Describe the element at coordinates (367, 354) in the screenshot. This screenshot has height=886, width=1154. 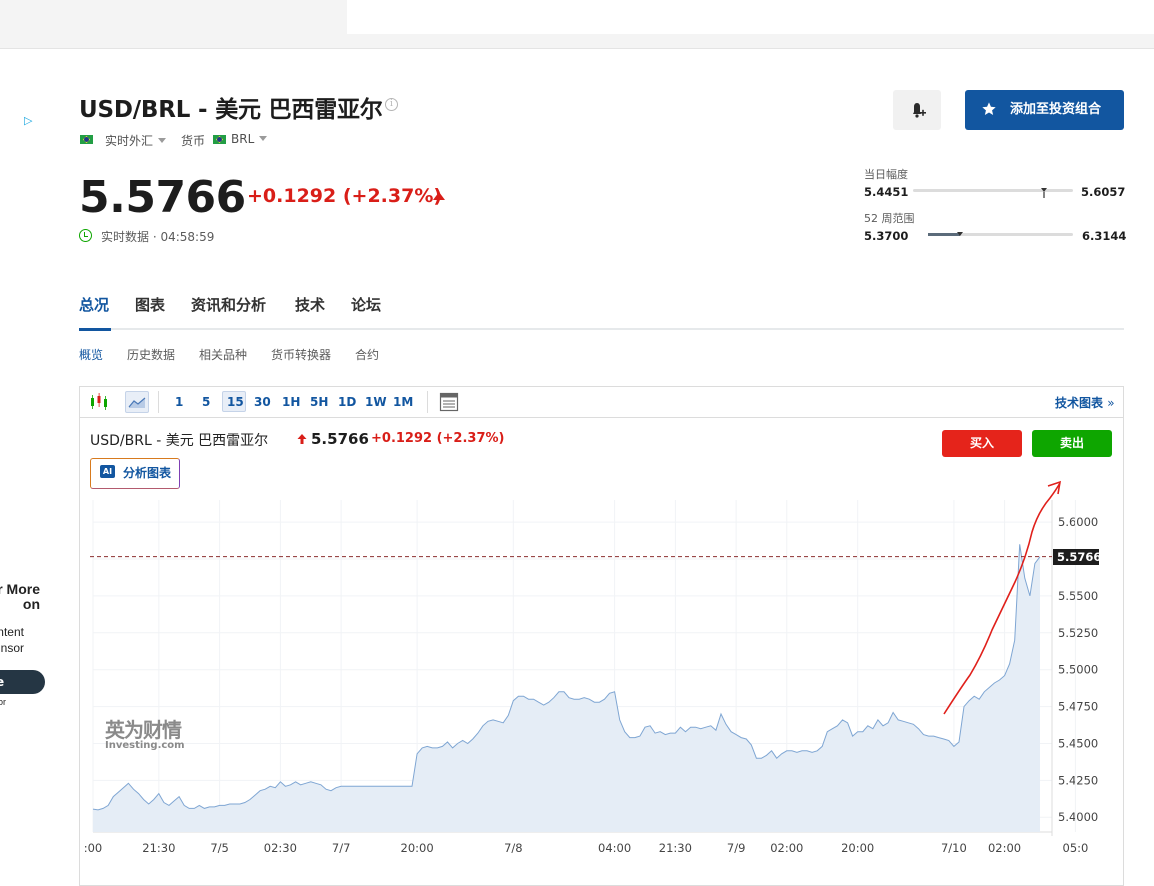
I see `subtab-contracts: 合约` at that location.